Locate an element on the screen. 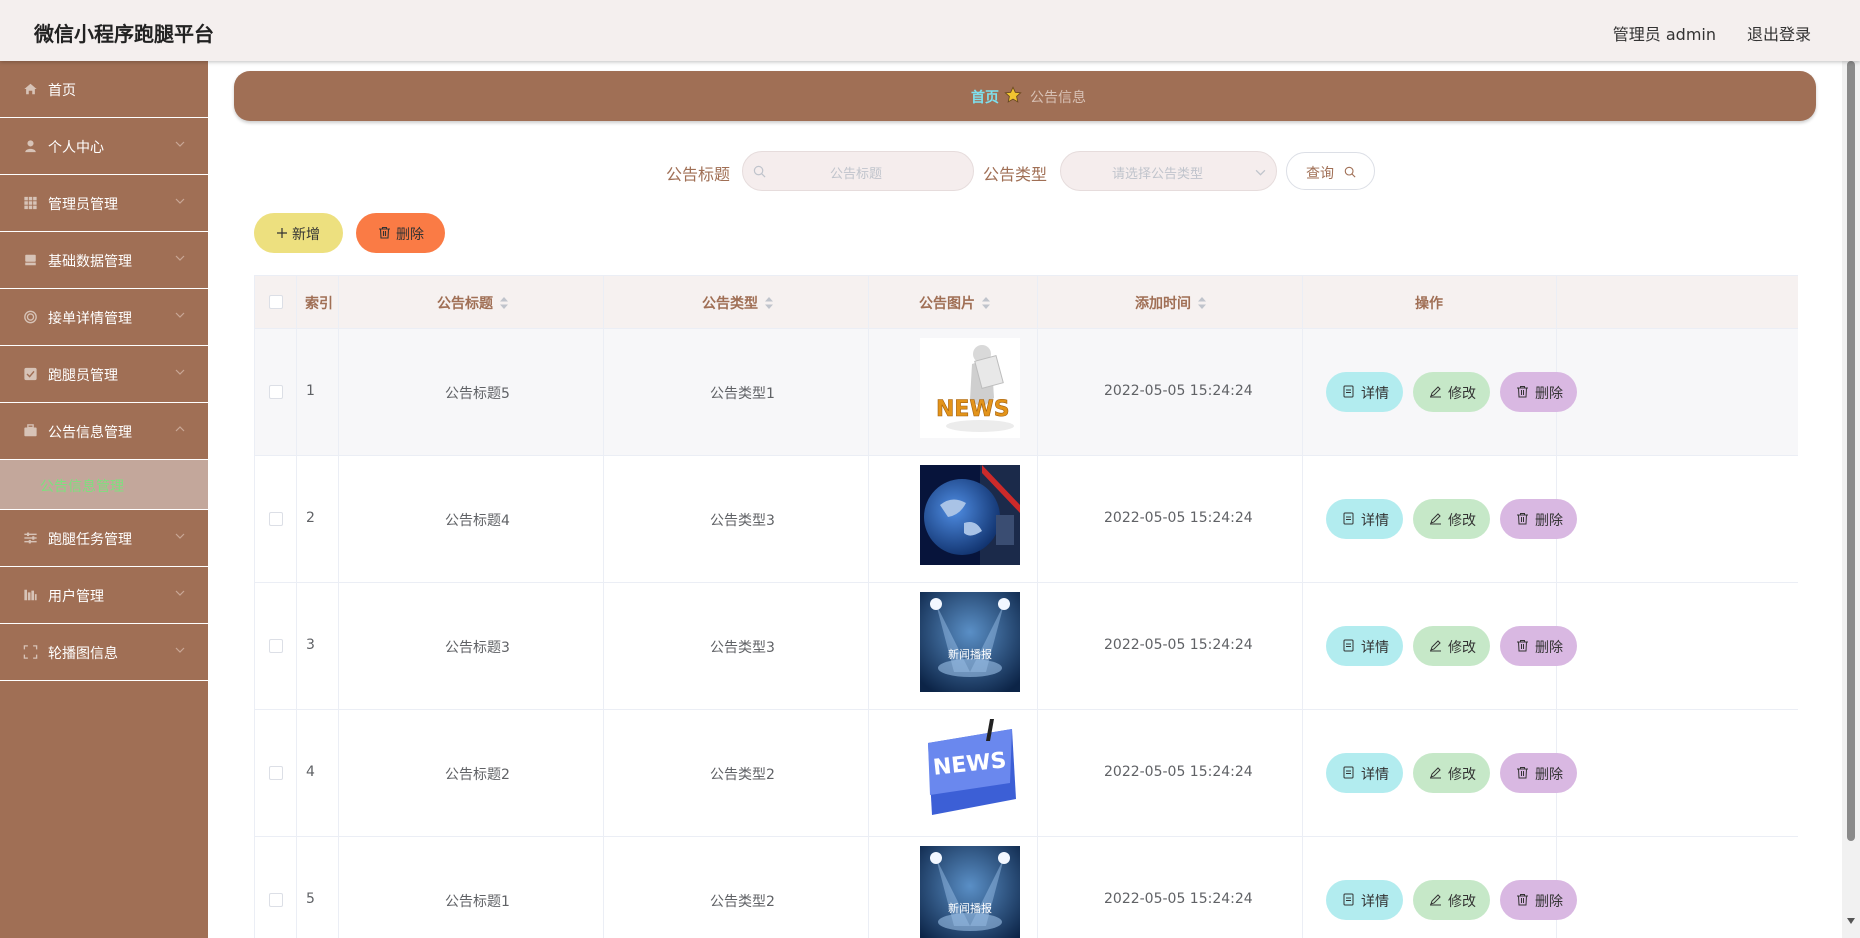 The image size is (1860, 938). sidebar-item-user-manage: 用户管理 is located at coordinates (104, 595).